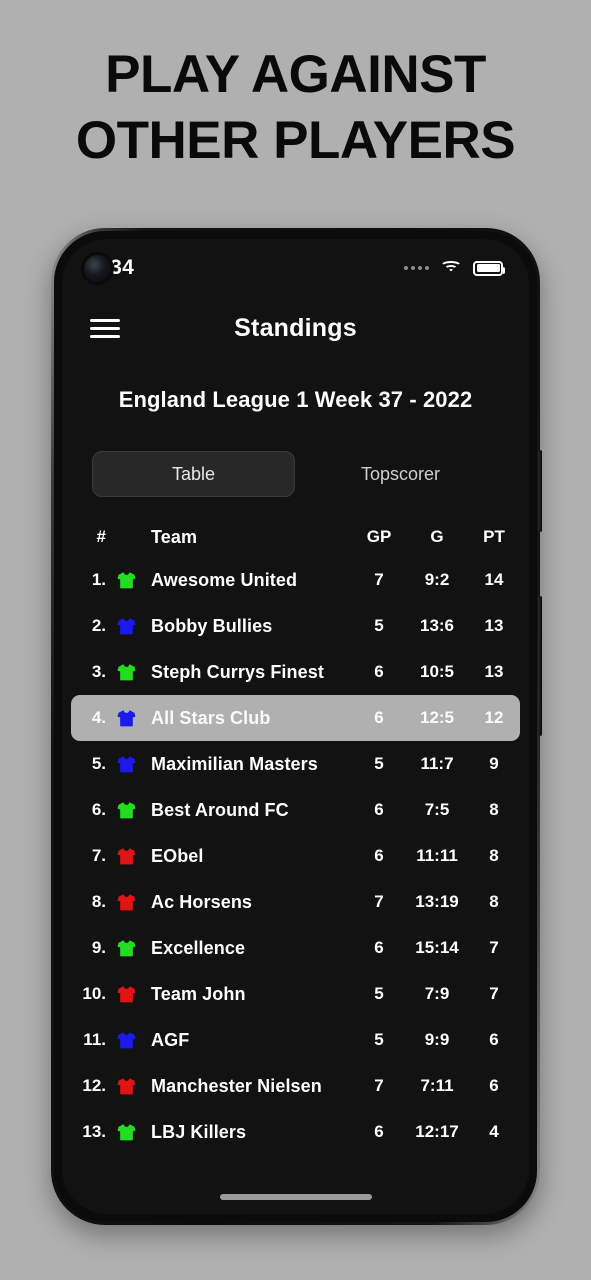 Image resolution: width=591 pixels, height=1280 pixels. I want to click on row-points: 9, so click(494, 763).